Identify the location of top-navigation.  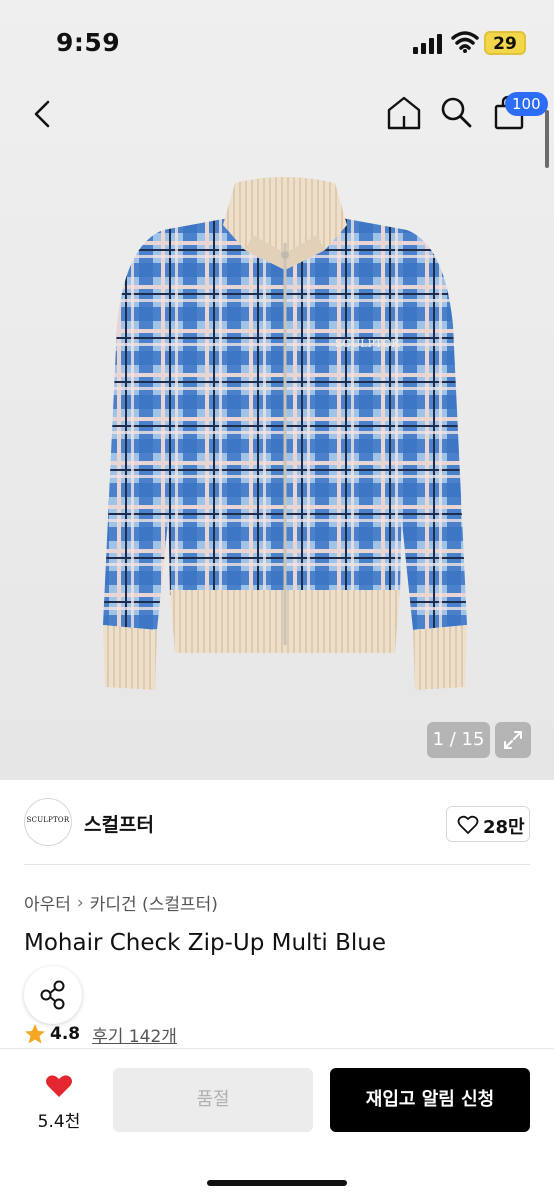
(277, 115).